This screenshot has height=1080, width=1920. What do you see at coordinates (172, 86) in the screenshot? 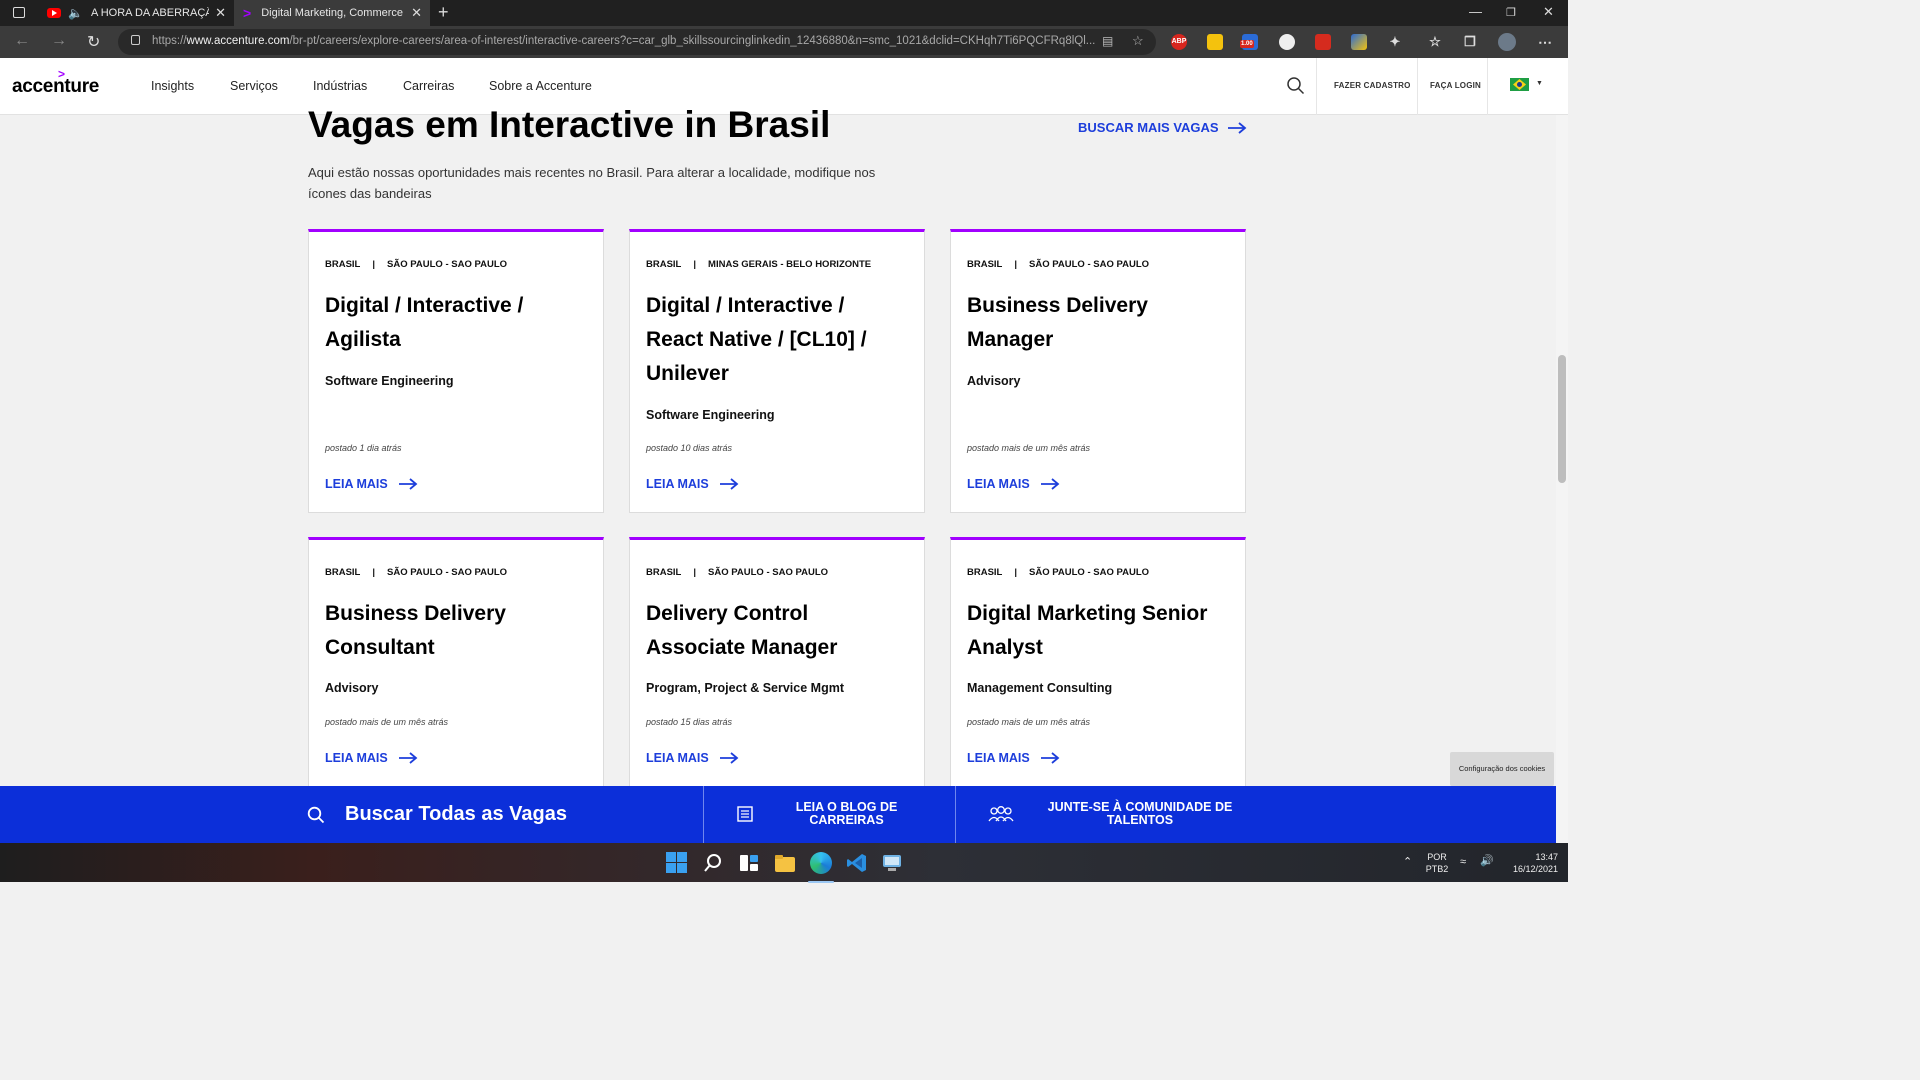
I see `nav-insights: Insights` at bounding box center [172, 86].